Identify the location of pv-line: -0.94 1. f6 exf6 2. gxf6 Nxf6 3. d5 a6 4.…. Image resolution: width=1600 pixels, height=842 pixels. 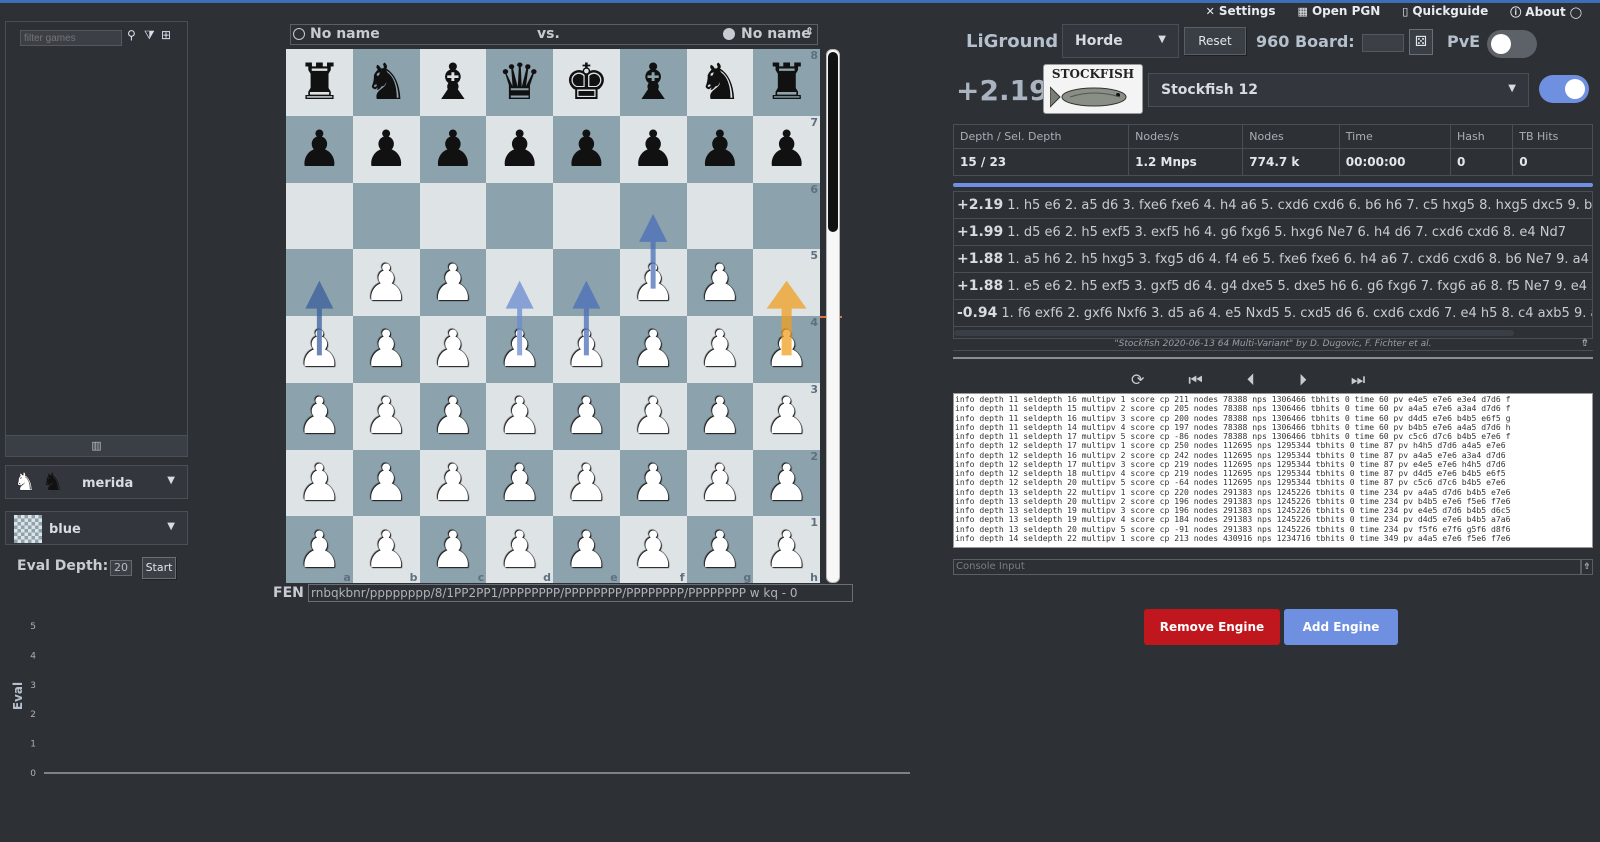
(1273, 313).